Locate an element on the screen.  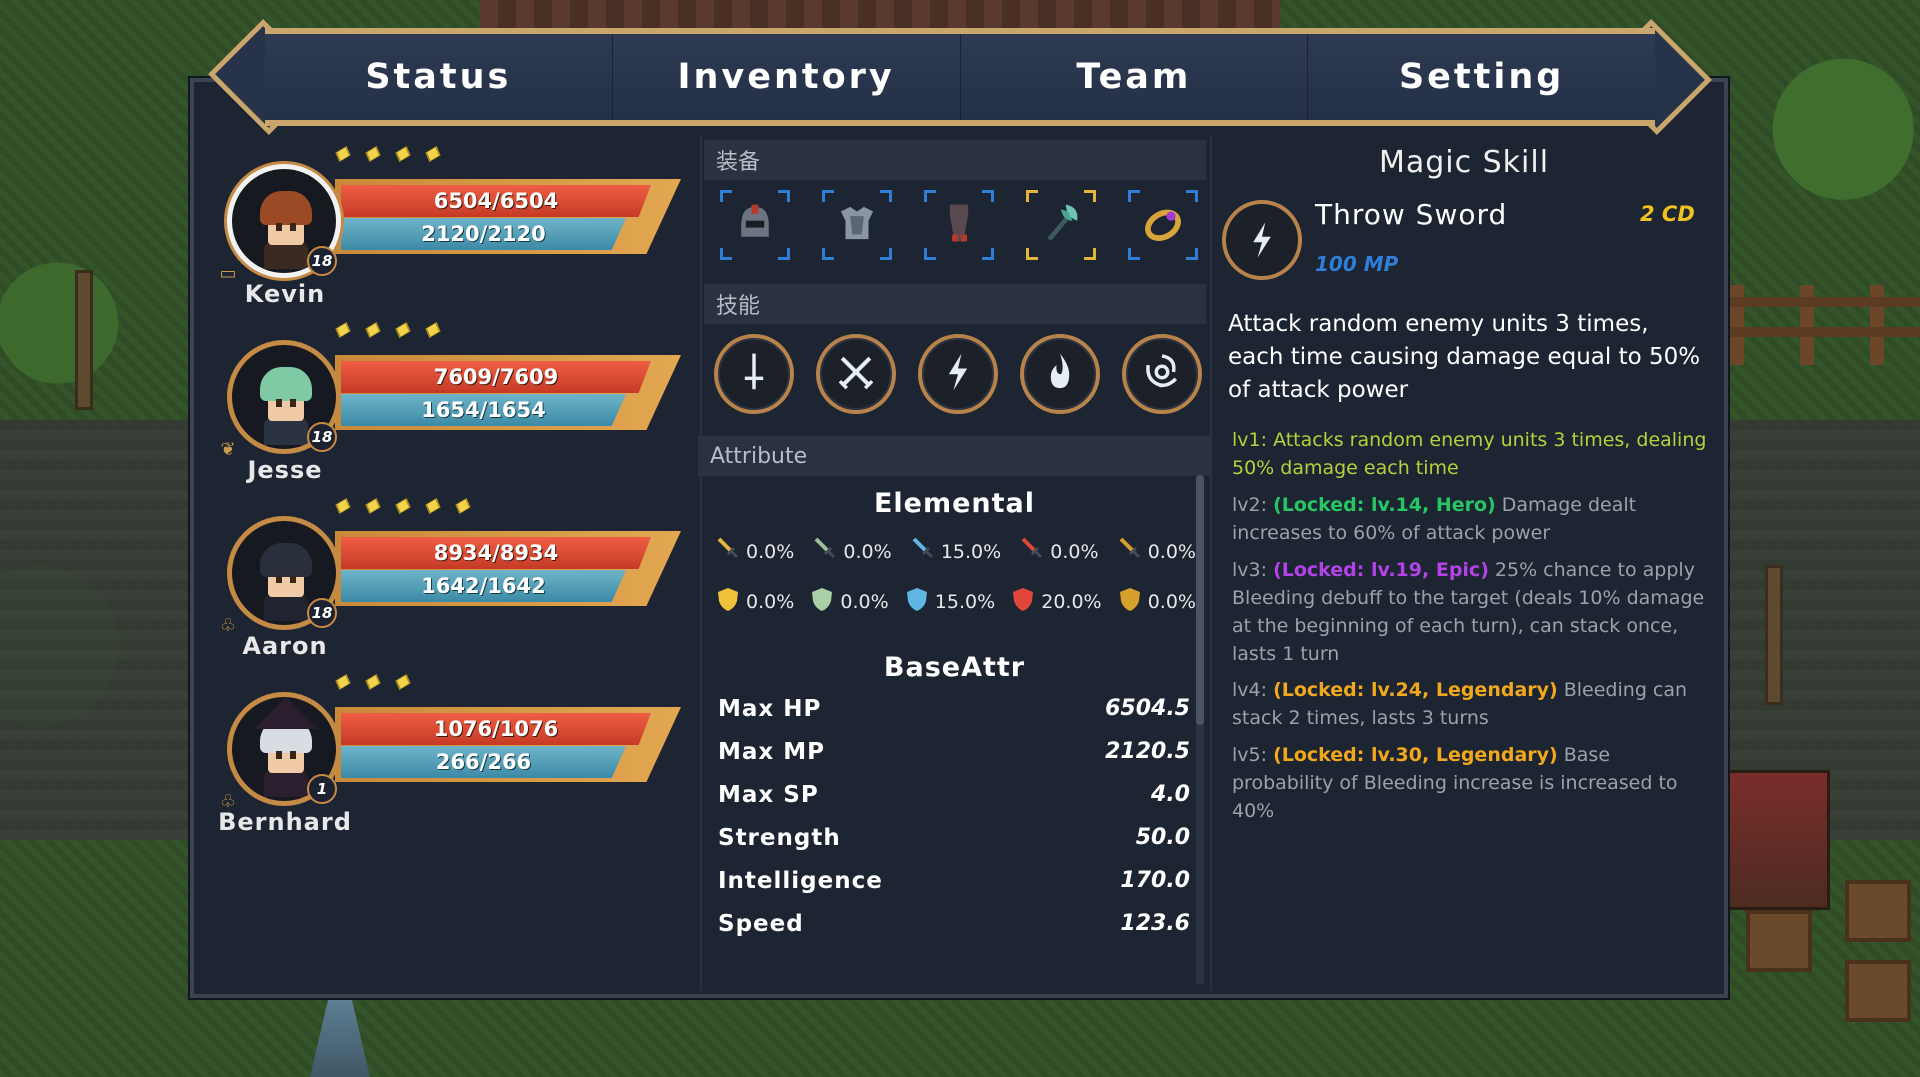
vortex-icon is located at coordinates (1162, 374).